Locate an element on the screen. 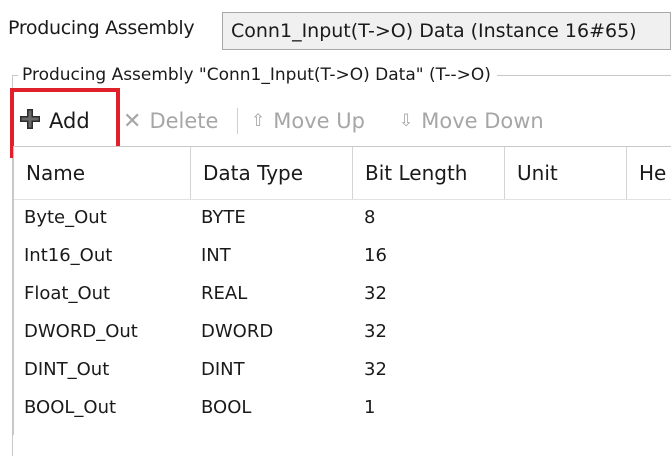 This screenshot has height=456, width=671. move-down-button-label: Move Down is located at coordinates (482, 121).